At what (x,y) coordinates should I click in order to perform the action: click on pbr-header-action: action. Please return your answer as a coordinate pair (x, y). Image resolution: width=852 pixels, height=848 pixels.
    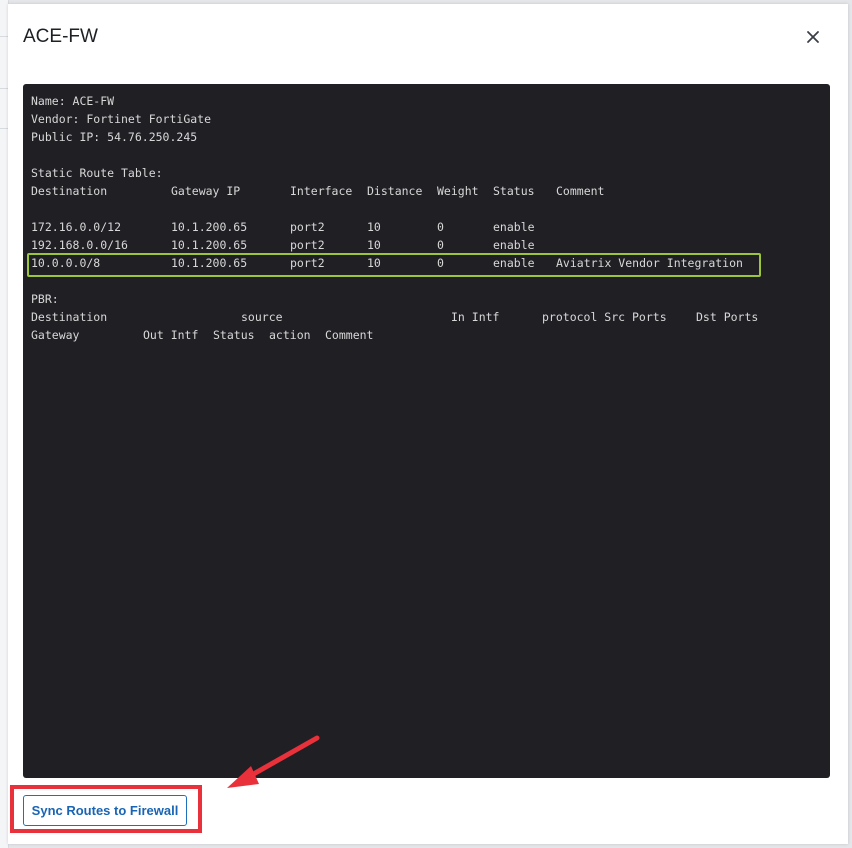
    Looking at the image, I should click on (290, 335).